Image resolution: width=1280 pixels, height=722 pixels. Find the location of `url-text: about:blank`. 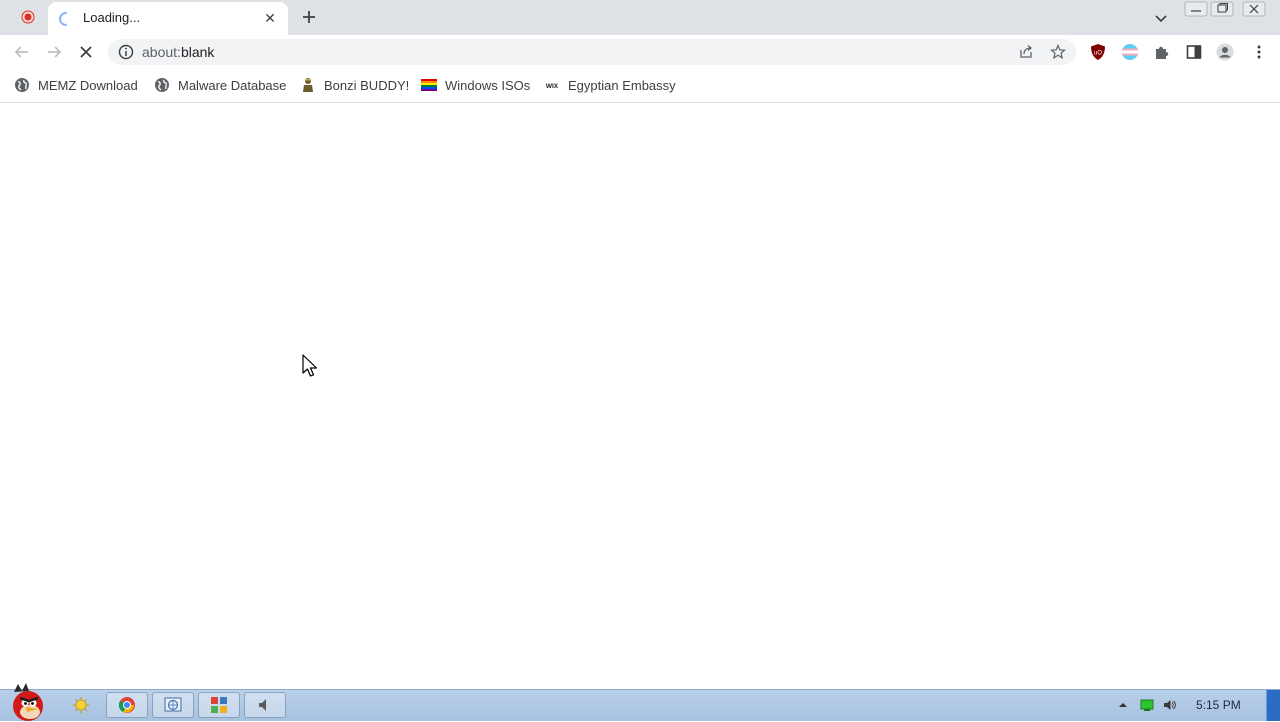

url-text: about:blank is located at coordinates (178, 52).